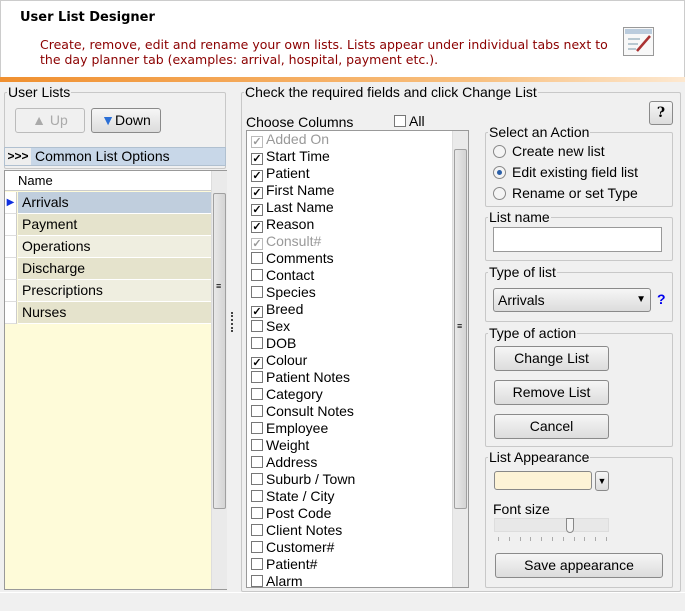 This screenshot has width=685, height=611. What do you see at coordinates (357, 224) in the screenshot?
I see `column-checkbox: ✓ Reason` at bounding box center [357, 224].